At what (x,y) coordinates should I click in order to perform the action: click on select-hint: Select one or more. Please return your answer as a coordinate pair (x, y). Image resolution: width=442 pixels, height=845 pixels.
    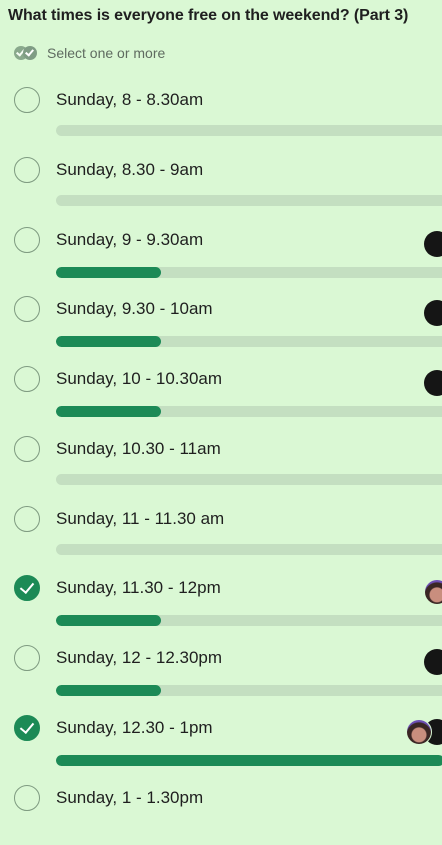
    Looking at the image, I should click on (106, 53).